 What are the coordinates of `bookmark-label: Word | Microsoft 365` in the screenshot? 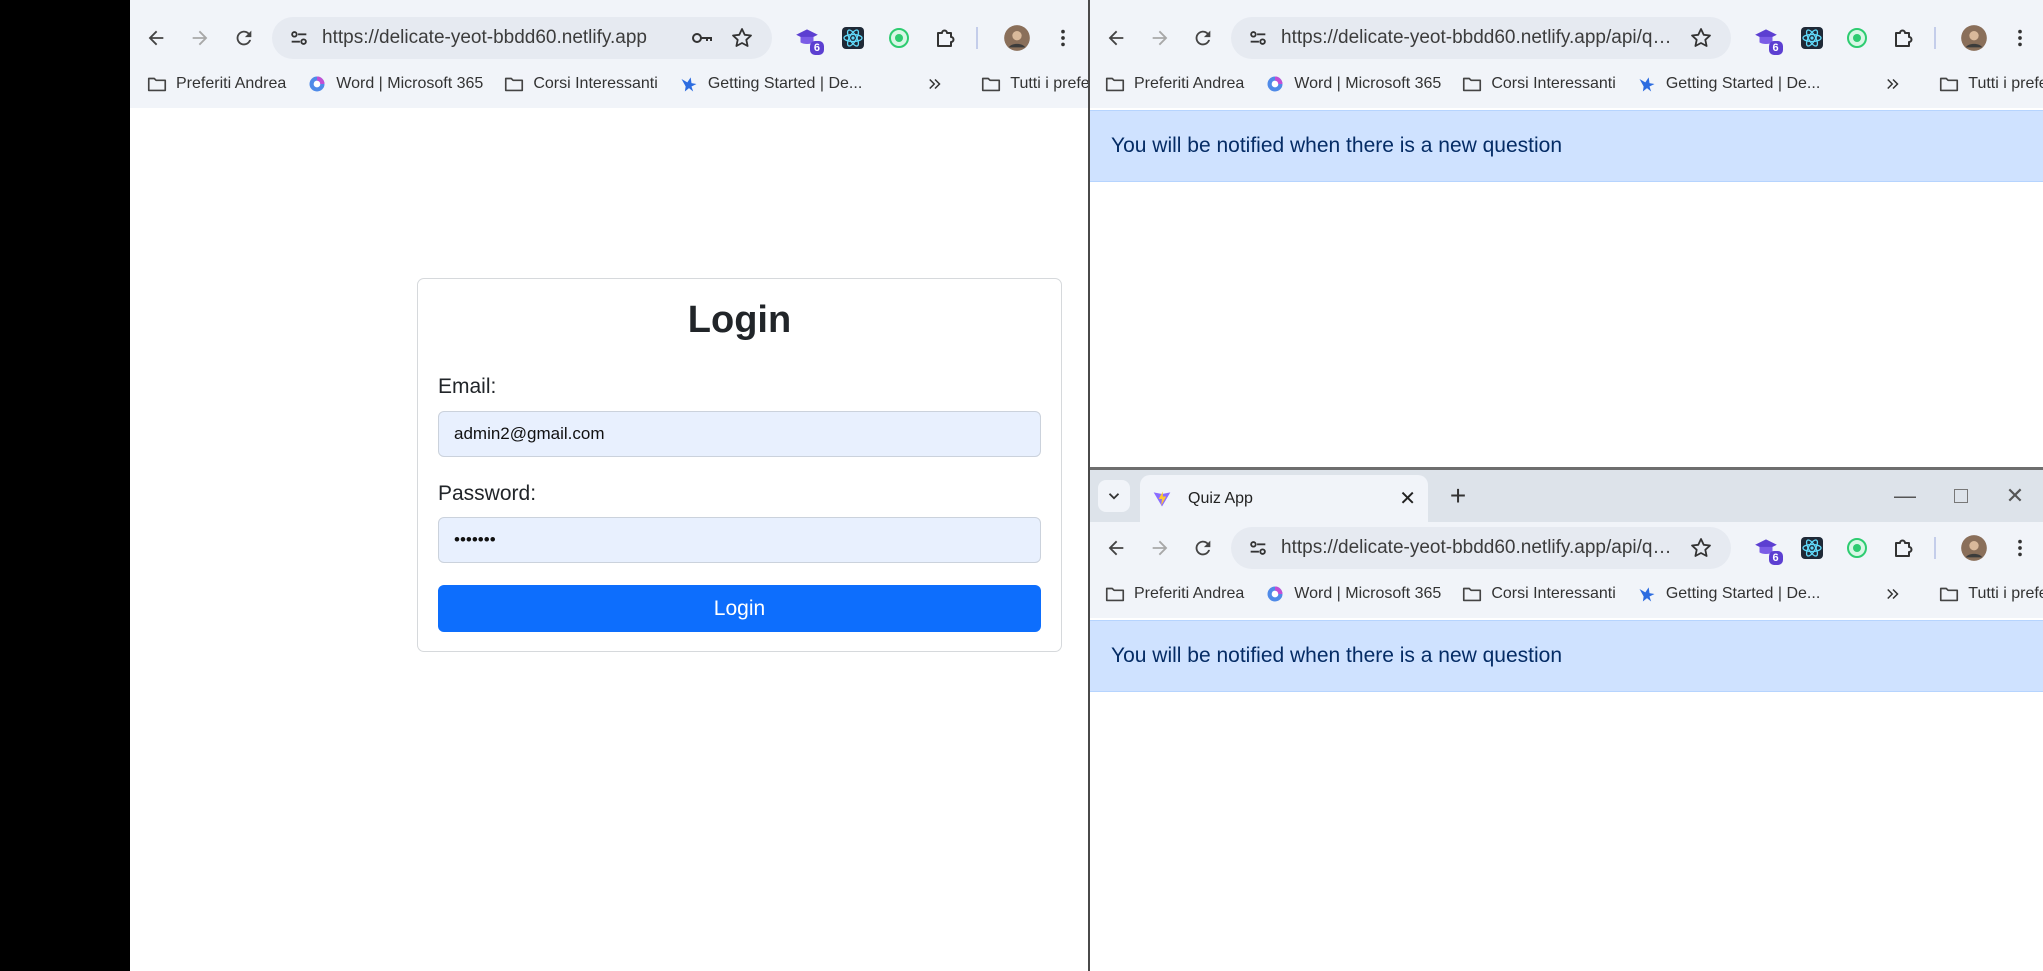 It's located at (1368, 83).